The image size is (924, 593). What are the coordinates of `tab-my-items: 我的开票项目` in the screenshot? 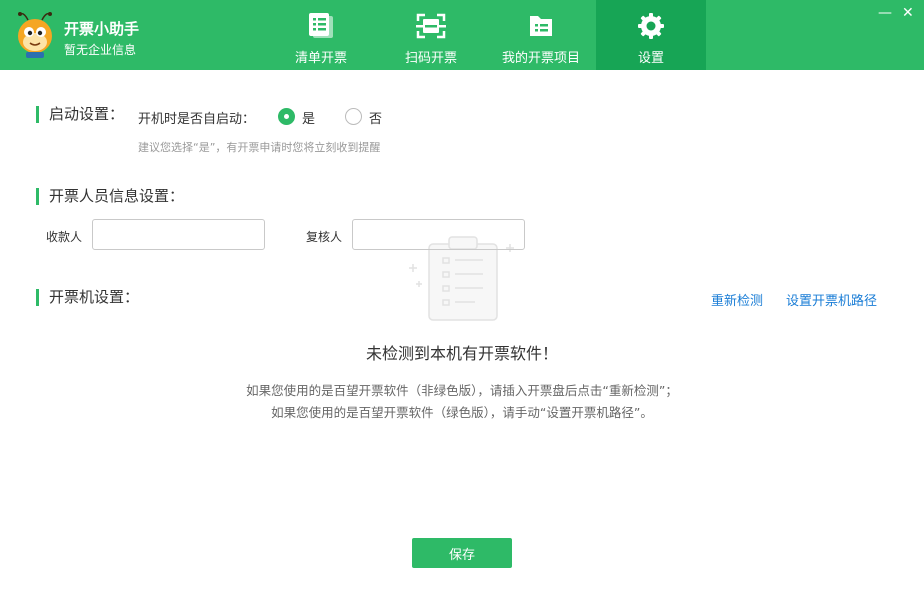 It's located at (541, 35).